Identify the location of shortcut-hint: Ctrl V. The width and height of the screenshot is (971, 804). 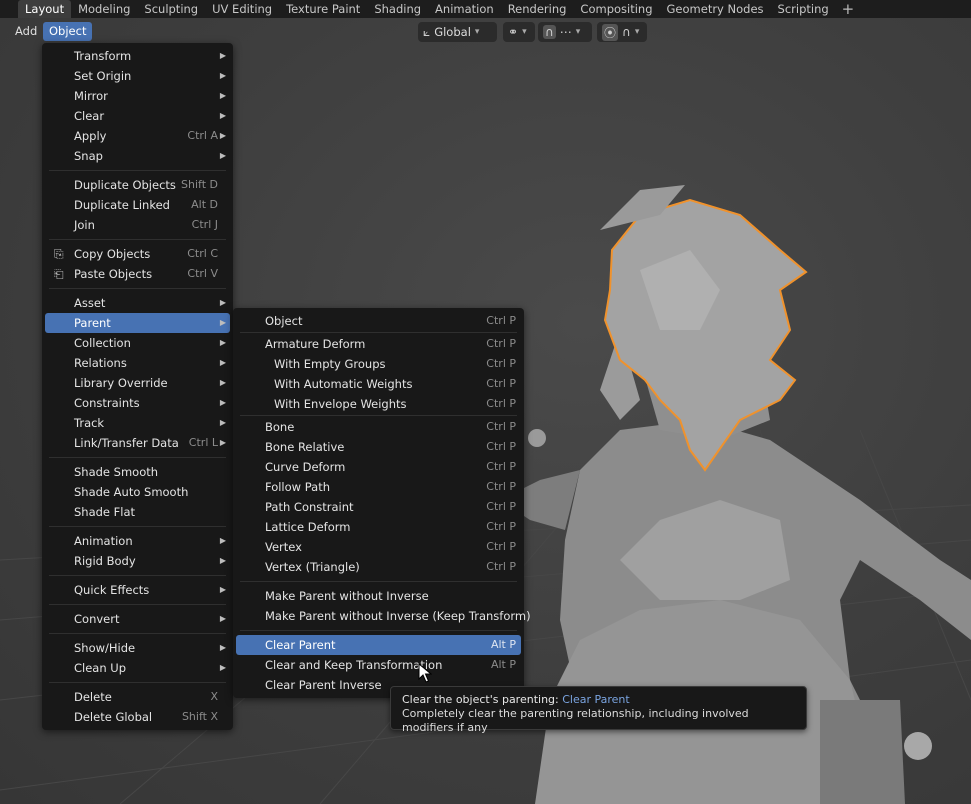
(202, 273).